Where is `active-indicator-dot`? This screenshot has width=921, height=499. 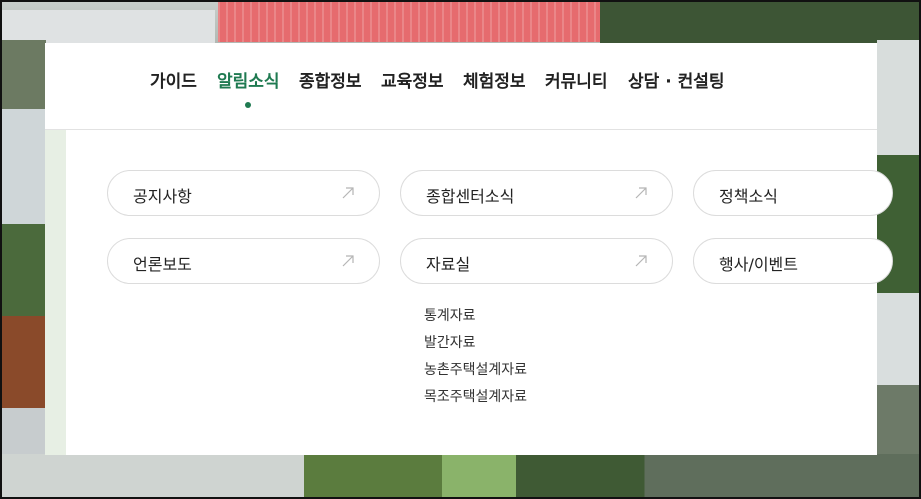
active-indicator-dot is located at coordinates (248, 105).